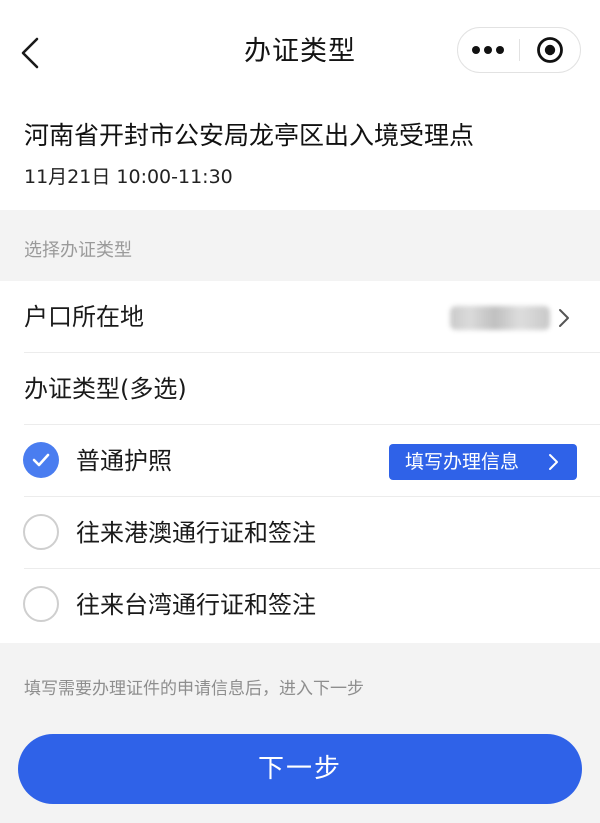 The width and height of the screenshot is (600, 823). I want to click on site-info: 河南省开封市公安局龙亭区出入境受理点 11月21日 10:00-11:30, so click(300, 155).